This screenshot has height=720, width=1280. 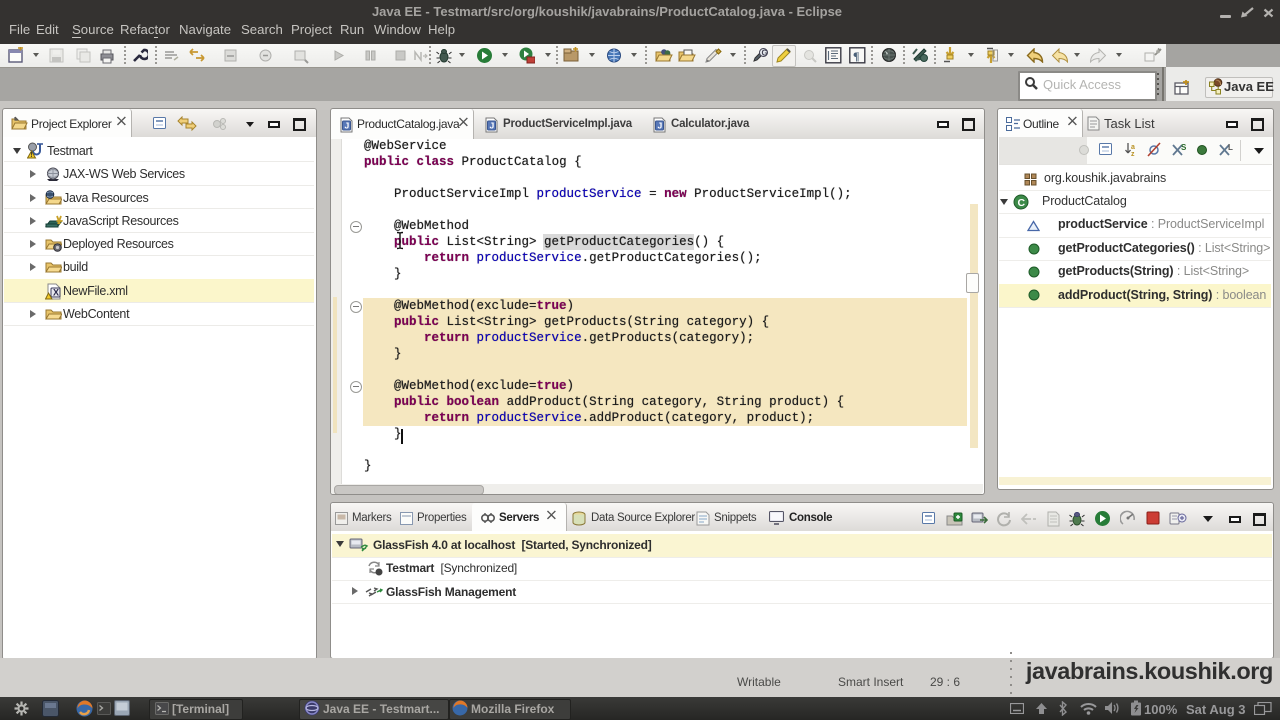 I want to click on svg-text: X, so click(x=56, y=293).